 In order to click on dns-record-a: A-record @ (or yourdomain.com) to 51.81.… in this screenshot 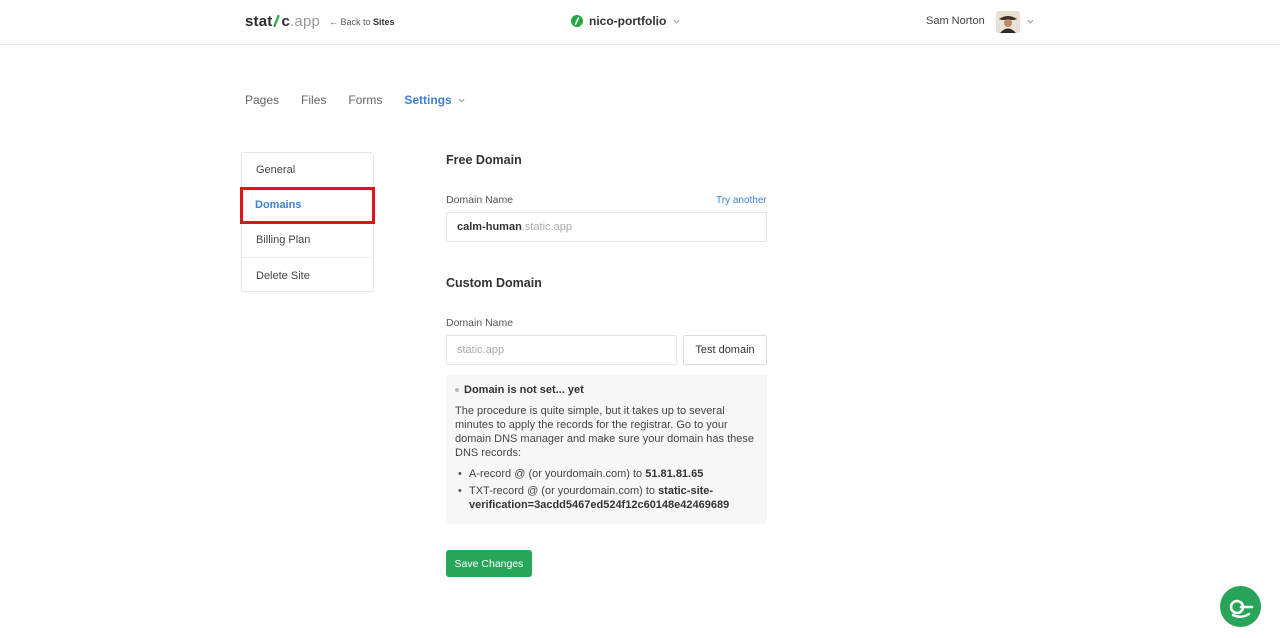, I will do `click(606, 474)`.